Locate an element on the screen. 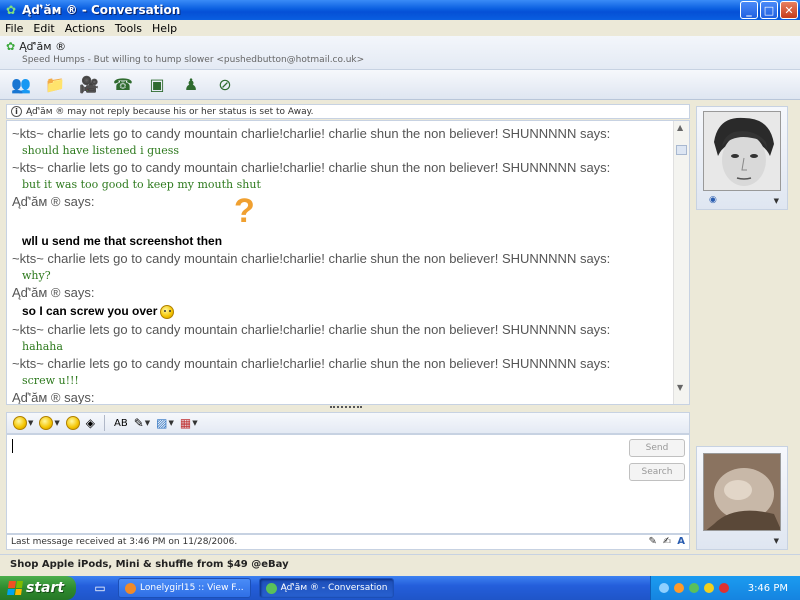 Image resolution: width=800 pixels, height=600 pixels. contact-status-icon: ✿ is located at coordinates (11, 46).